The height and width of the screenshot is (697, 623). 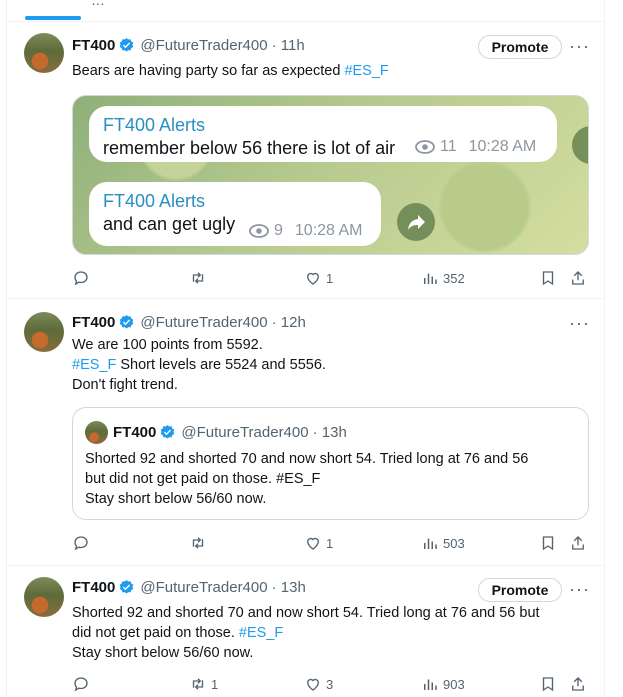 What do you see at coordinates (289, 322) in the screenshot?
I see `tweet-time: · 12h` at bounding box center [289, 322].